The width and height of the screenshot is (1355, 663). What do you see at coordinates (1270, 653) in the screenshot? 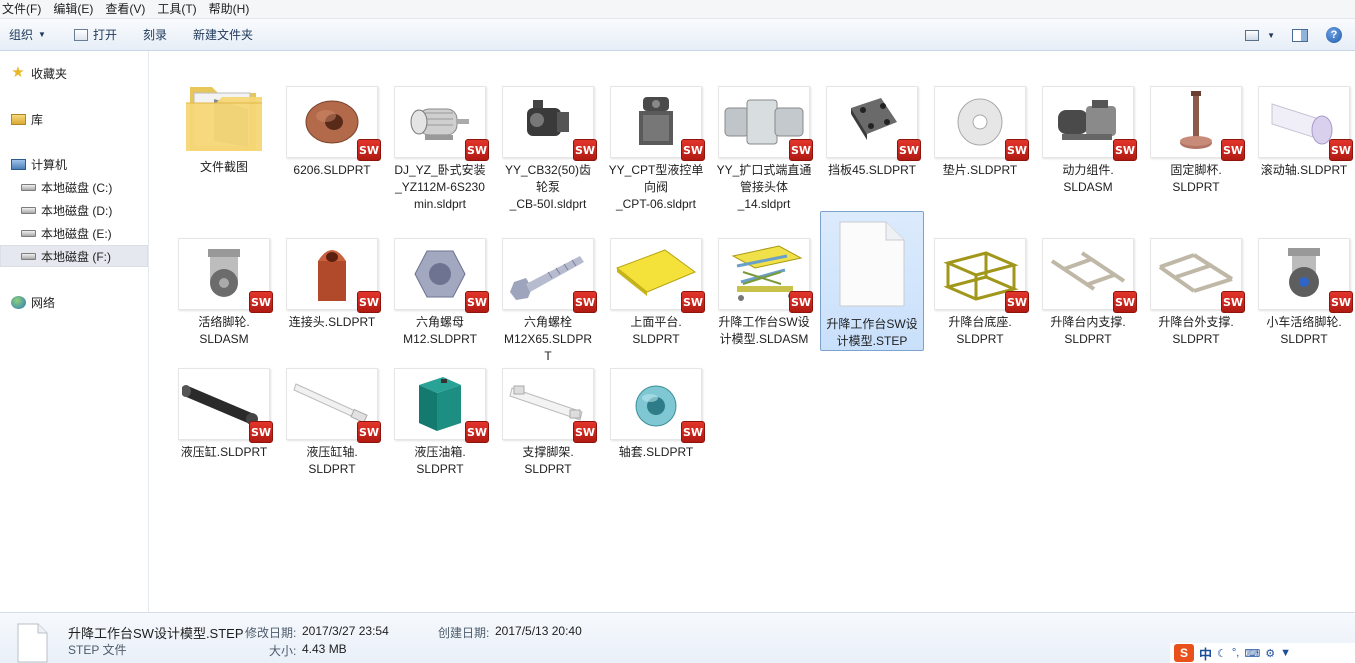
I see `settings-icon: ⚙` at bounding box center [1270, 653].